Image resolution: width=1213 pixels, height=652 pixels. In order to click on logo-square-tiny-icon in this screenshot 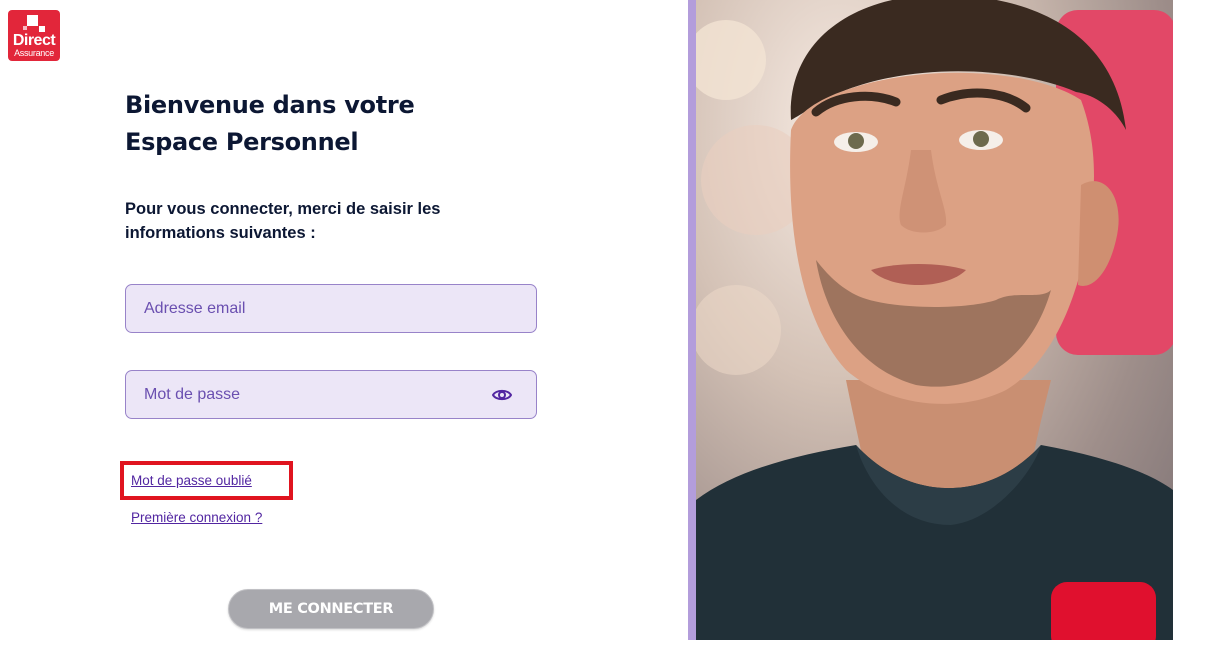, I will do `click(25, 28)`.